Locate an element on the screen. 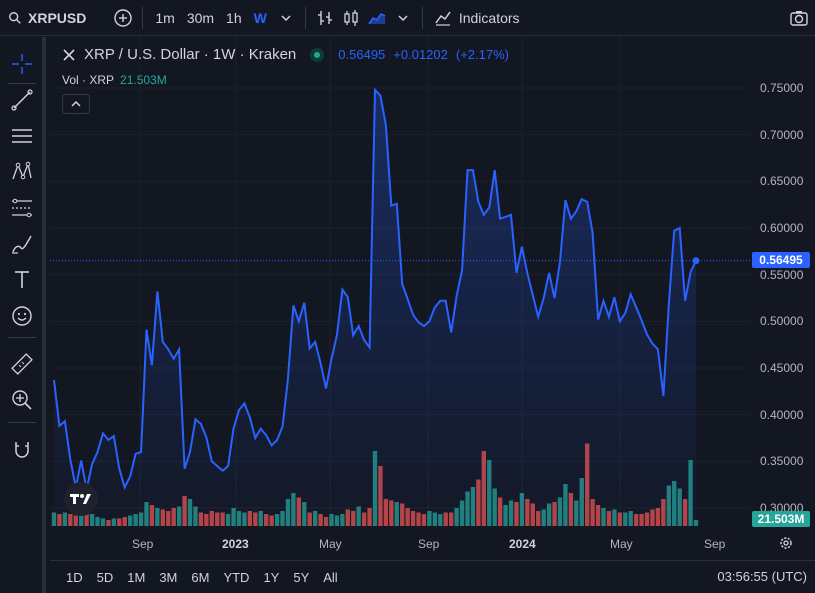 The image size is (815, 593). ruler-icon is located at coordinates (22, 364).